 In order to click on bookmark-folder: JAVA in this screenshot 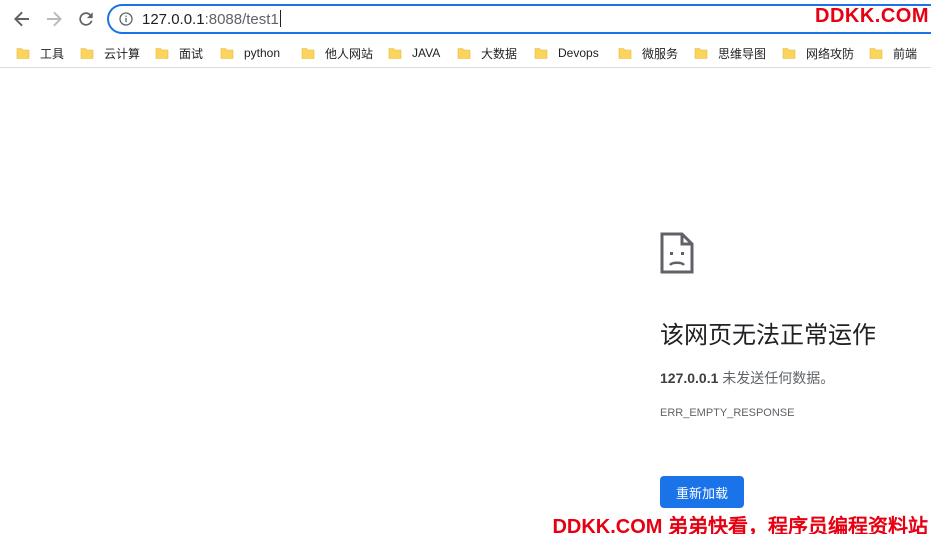, I will do `click(414, 53)`.